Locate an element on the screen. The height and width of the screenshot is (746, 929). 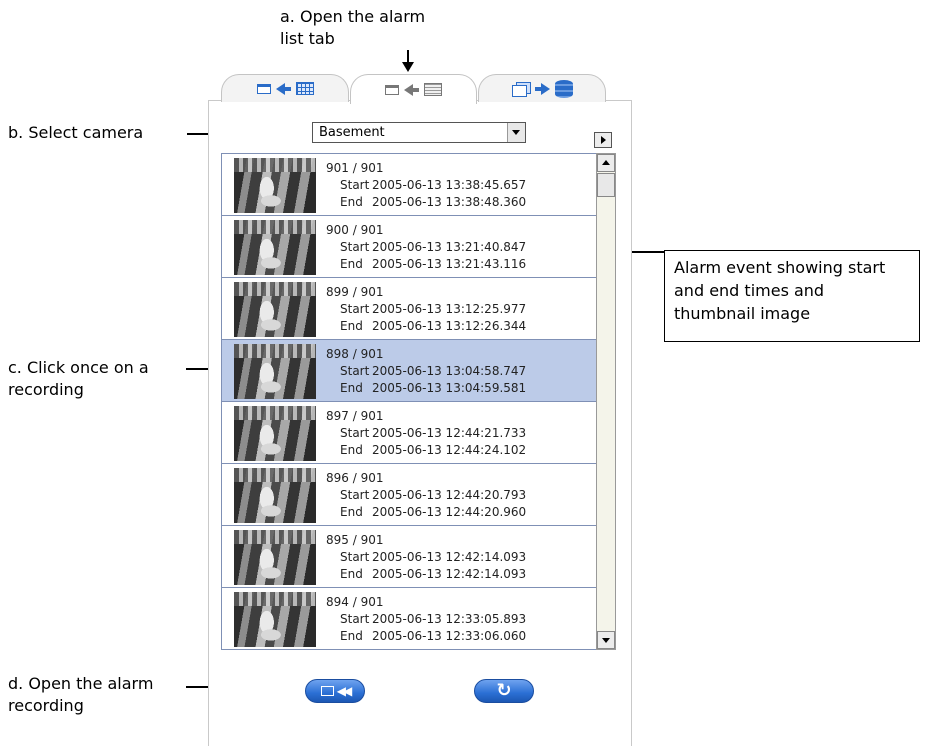
arrow-right-icon is located at coordinates (542, 88).